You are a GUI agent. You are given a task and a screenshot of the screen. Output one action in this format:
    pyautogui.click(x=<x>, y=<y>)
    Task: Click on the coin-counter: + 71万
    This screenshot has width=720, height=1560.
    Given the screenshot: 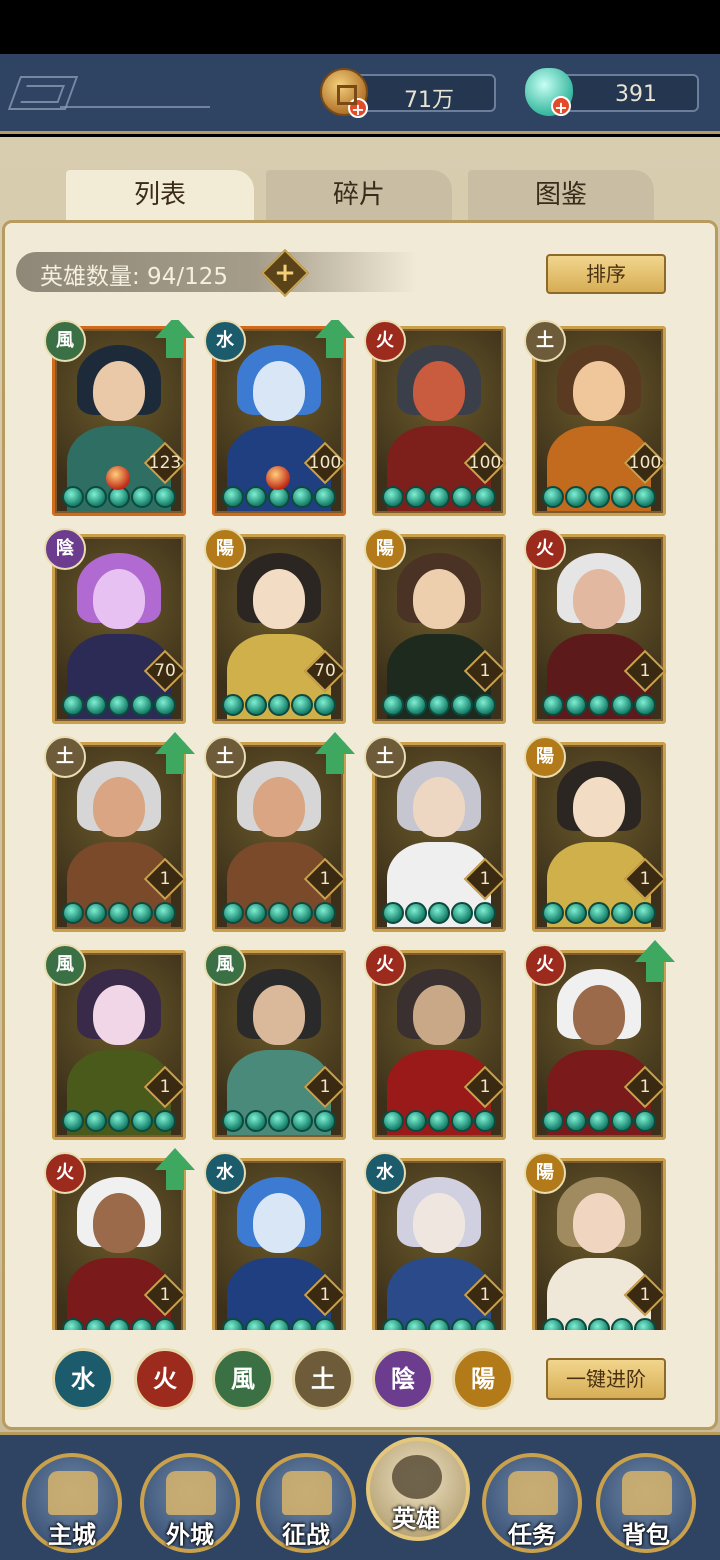 What is the action you would take?
    pyautogui.click(x=408, y=93)
    